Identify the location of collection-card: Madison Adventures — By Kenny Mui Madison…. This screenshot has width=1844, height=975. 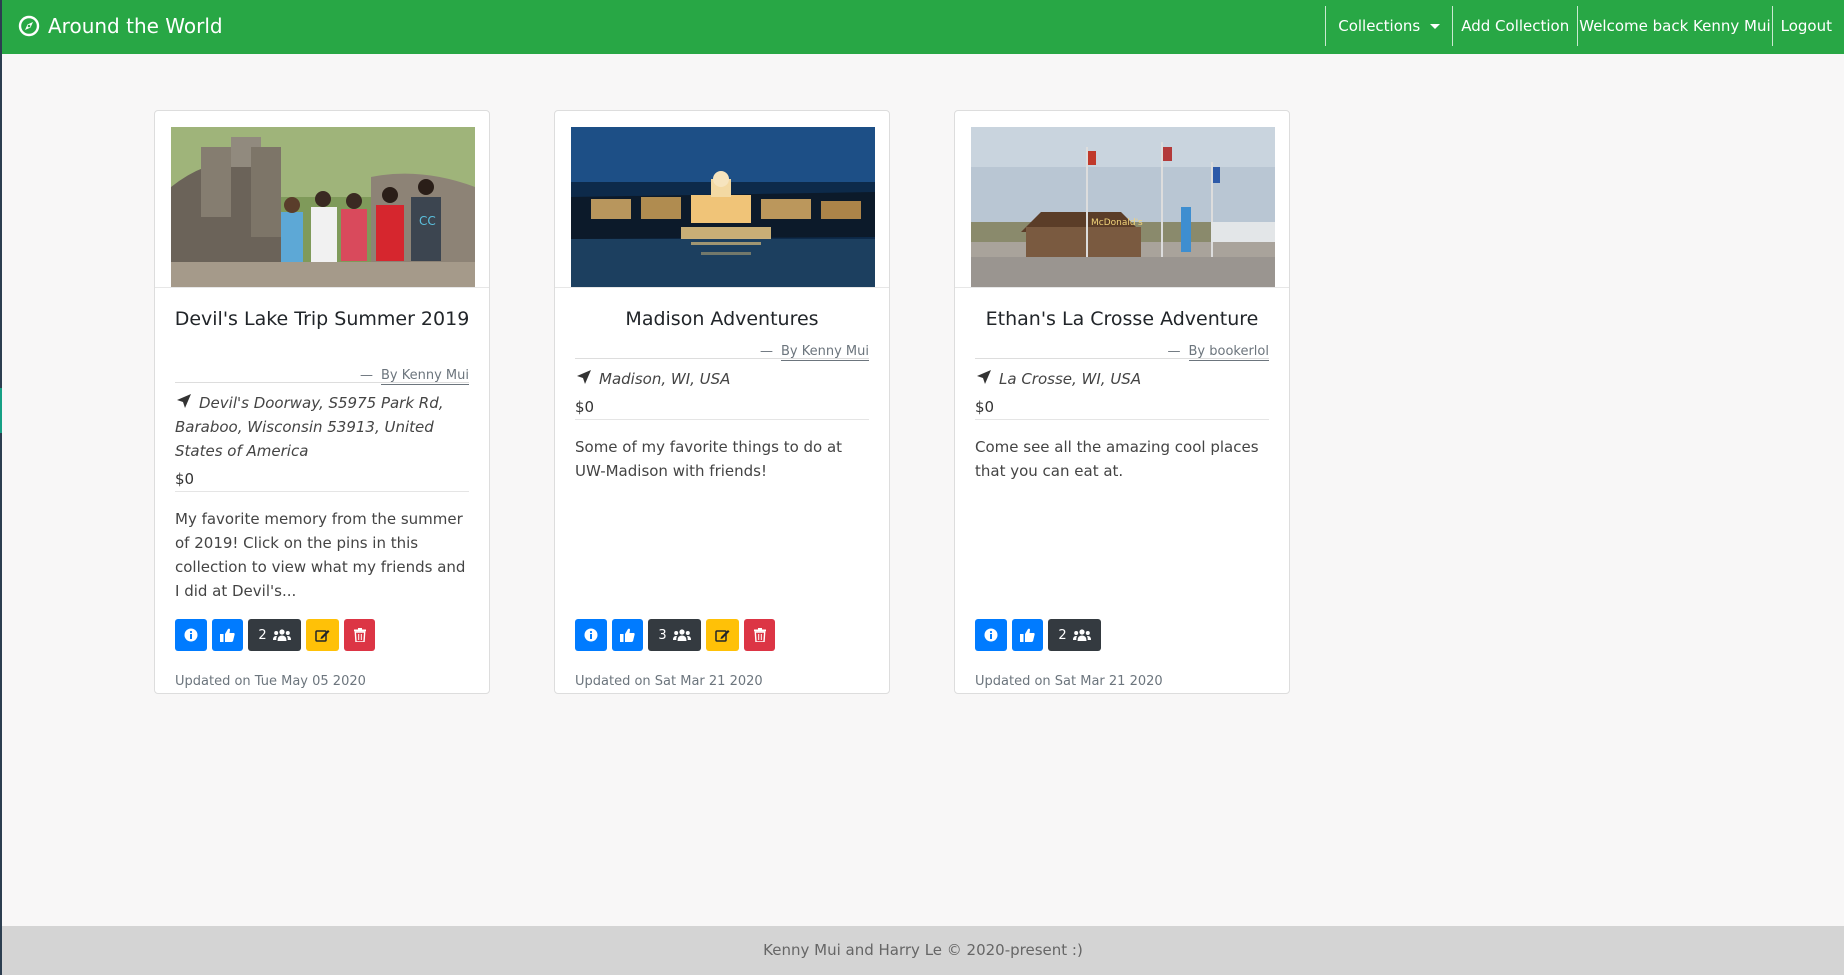
(722, 402).